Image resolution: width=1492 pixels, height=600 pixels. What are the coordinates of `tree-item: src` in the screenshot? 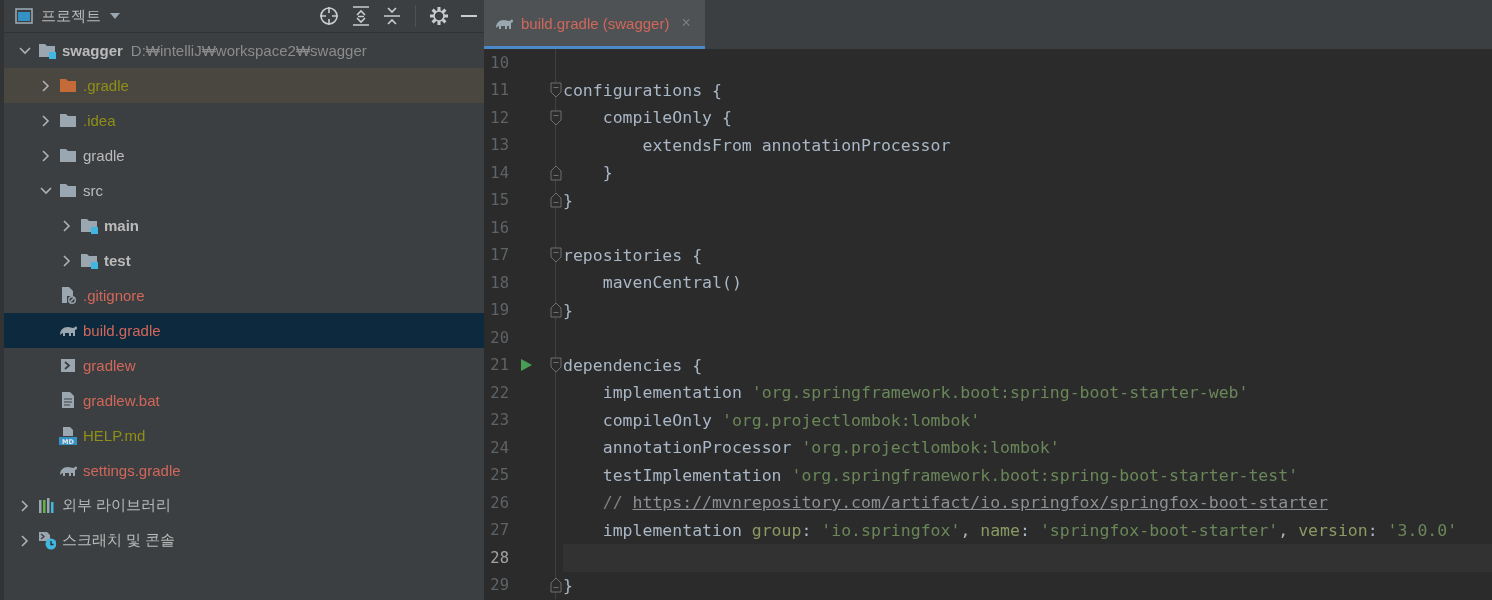 It's located at (244, 190).